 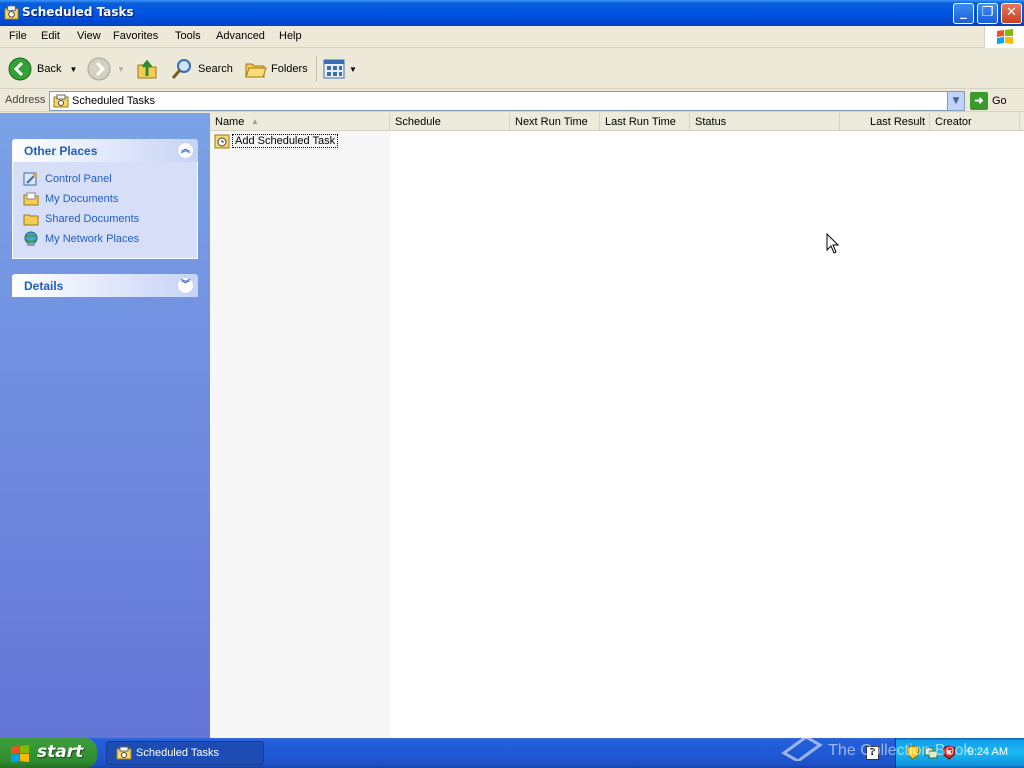 What do you see at coordinates (833, 243) in the screenshot?
I see `mouse-cursor-icon` at bounding box center [833, 243].